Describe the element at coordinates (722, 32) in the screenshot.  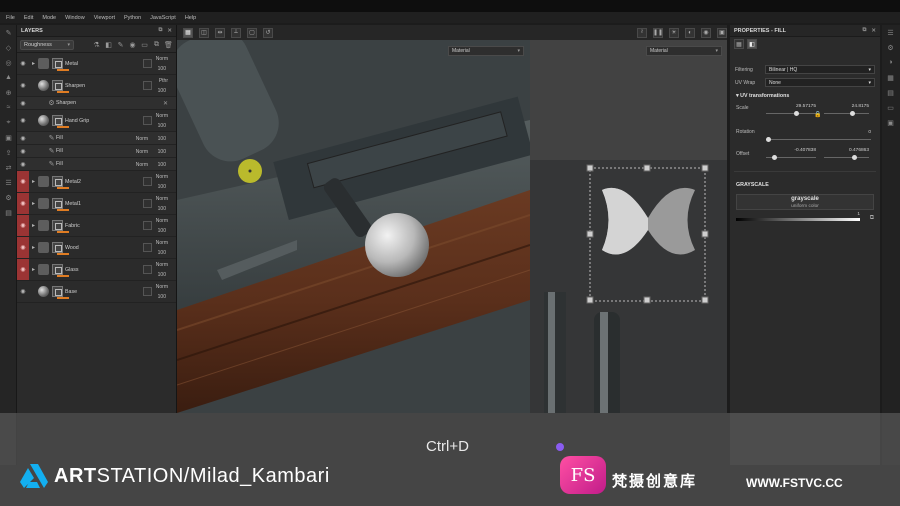
I see `screenshot-icon: ▣` at that location.